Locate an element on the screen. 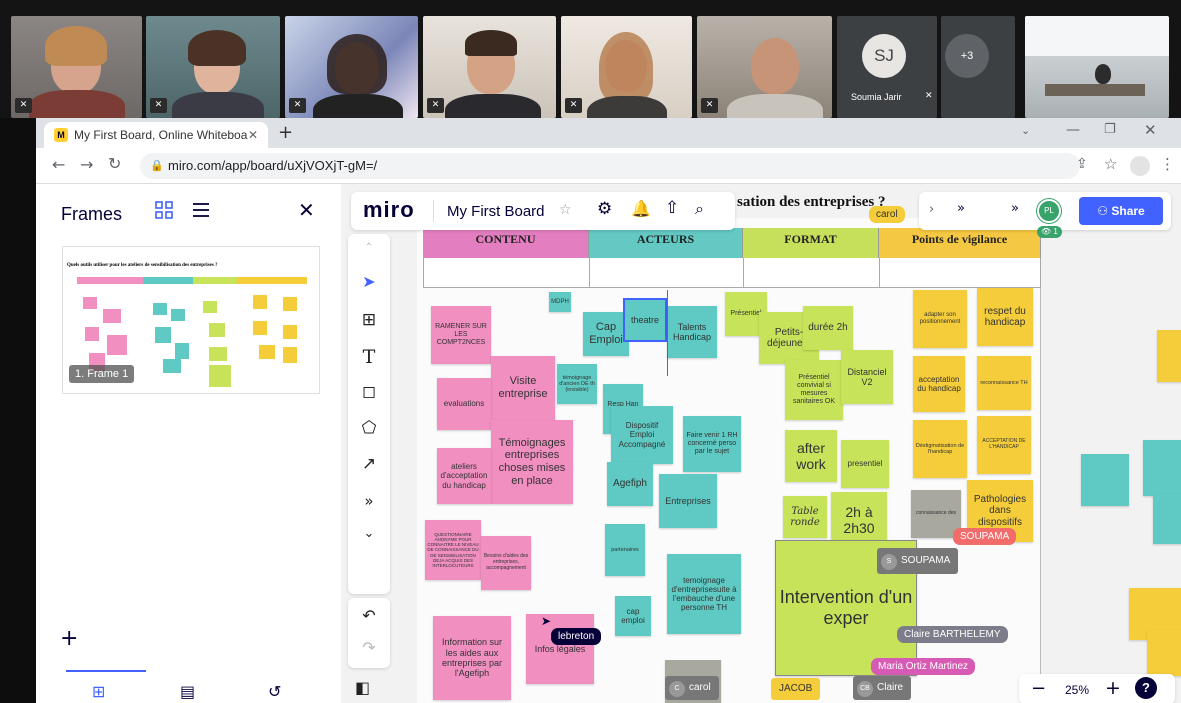  sticky-note: adapter son positionnement is located at coordinates (940, 319).